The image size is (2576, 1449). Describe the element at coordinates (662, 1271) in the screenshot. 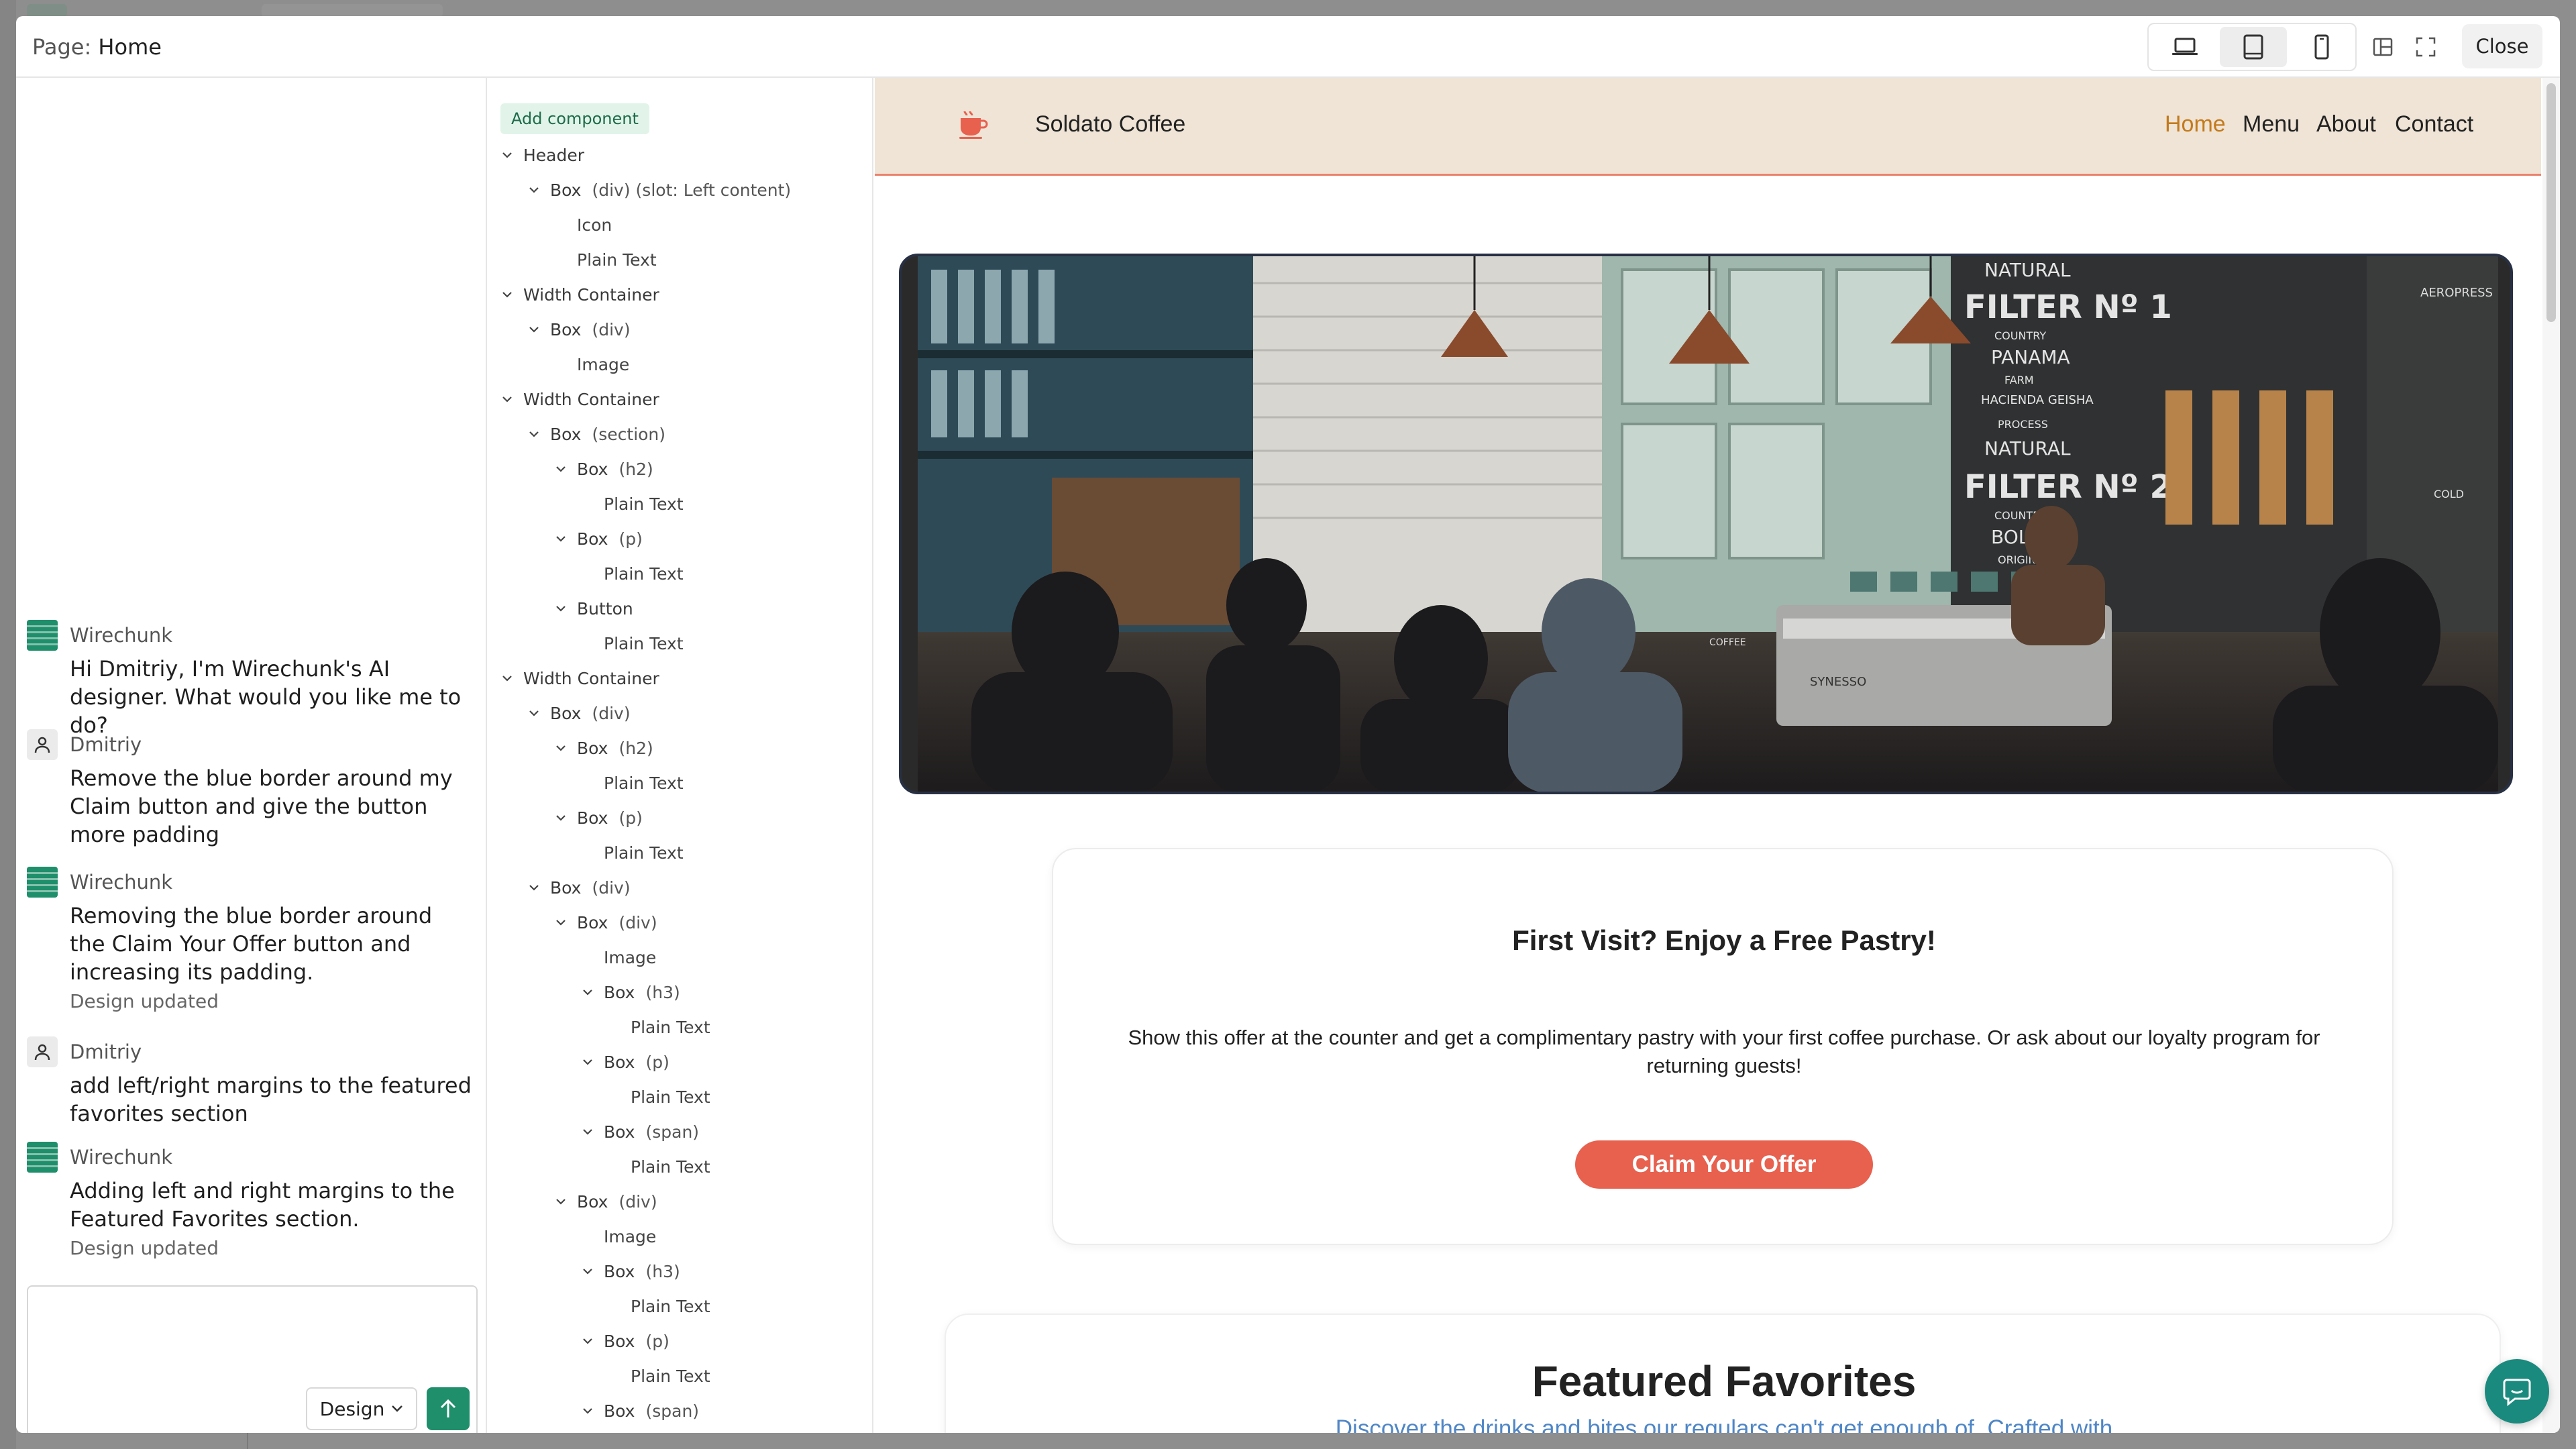

I see `tree-node-tag: (h3)` at that location.